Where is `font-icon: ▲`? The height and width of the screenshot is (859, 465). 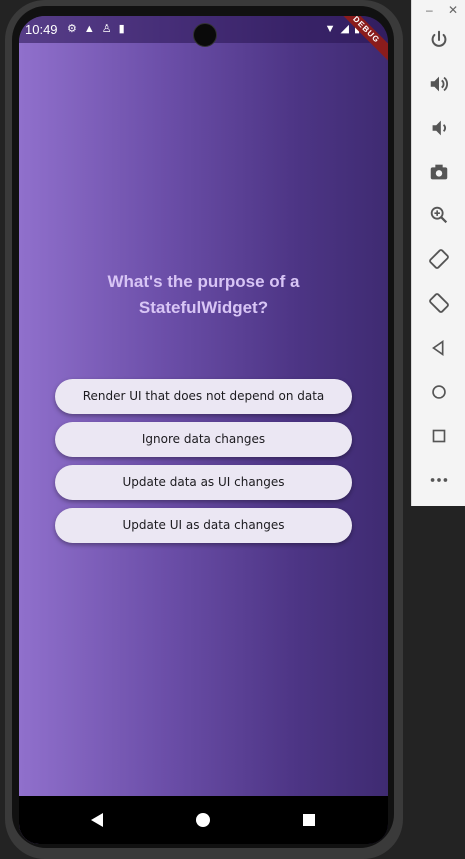 font-icon: ▲ is located at coordinates (89, 29).